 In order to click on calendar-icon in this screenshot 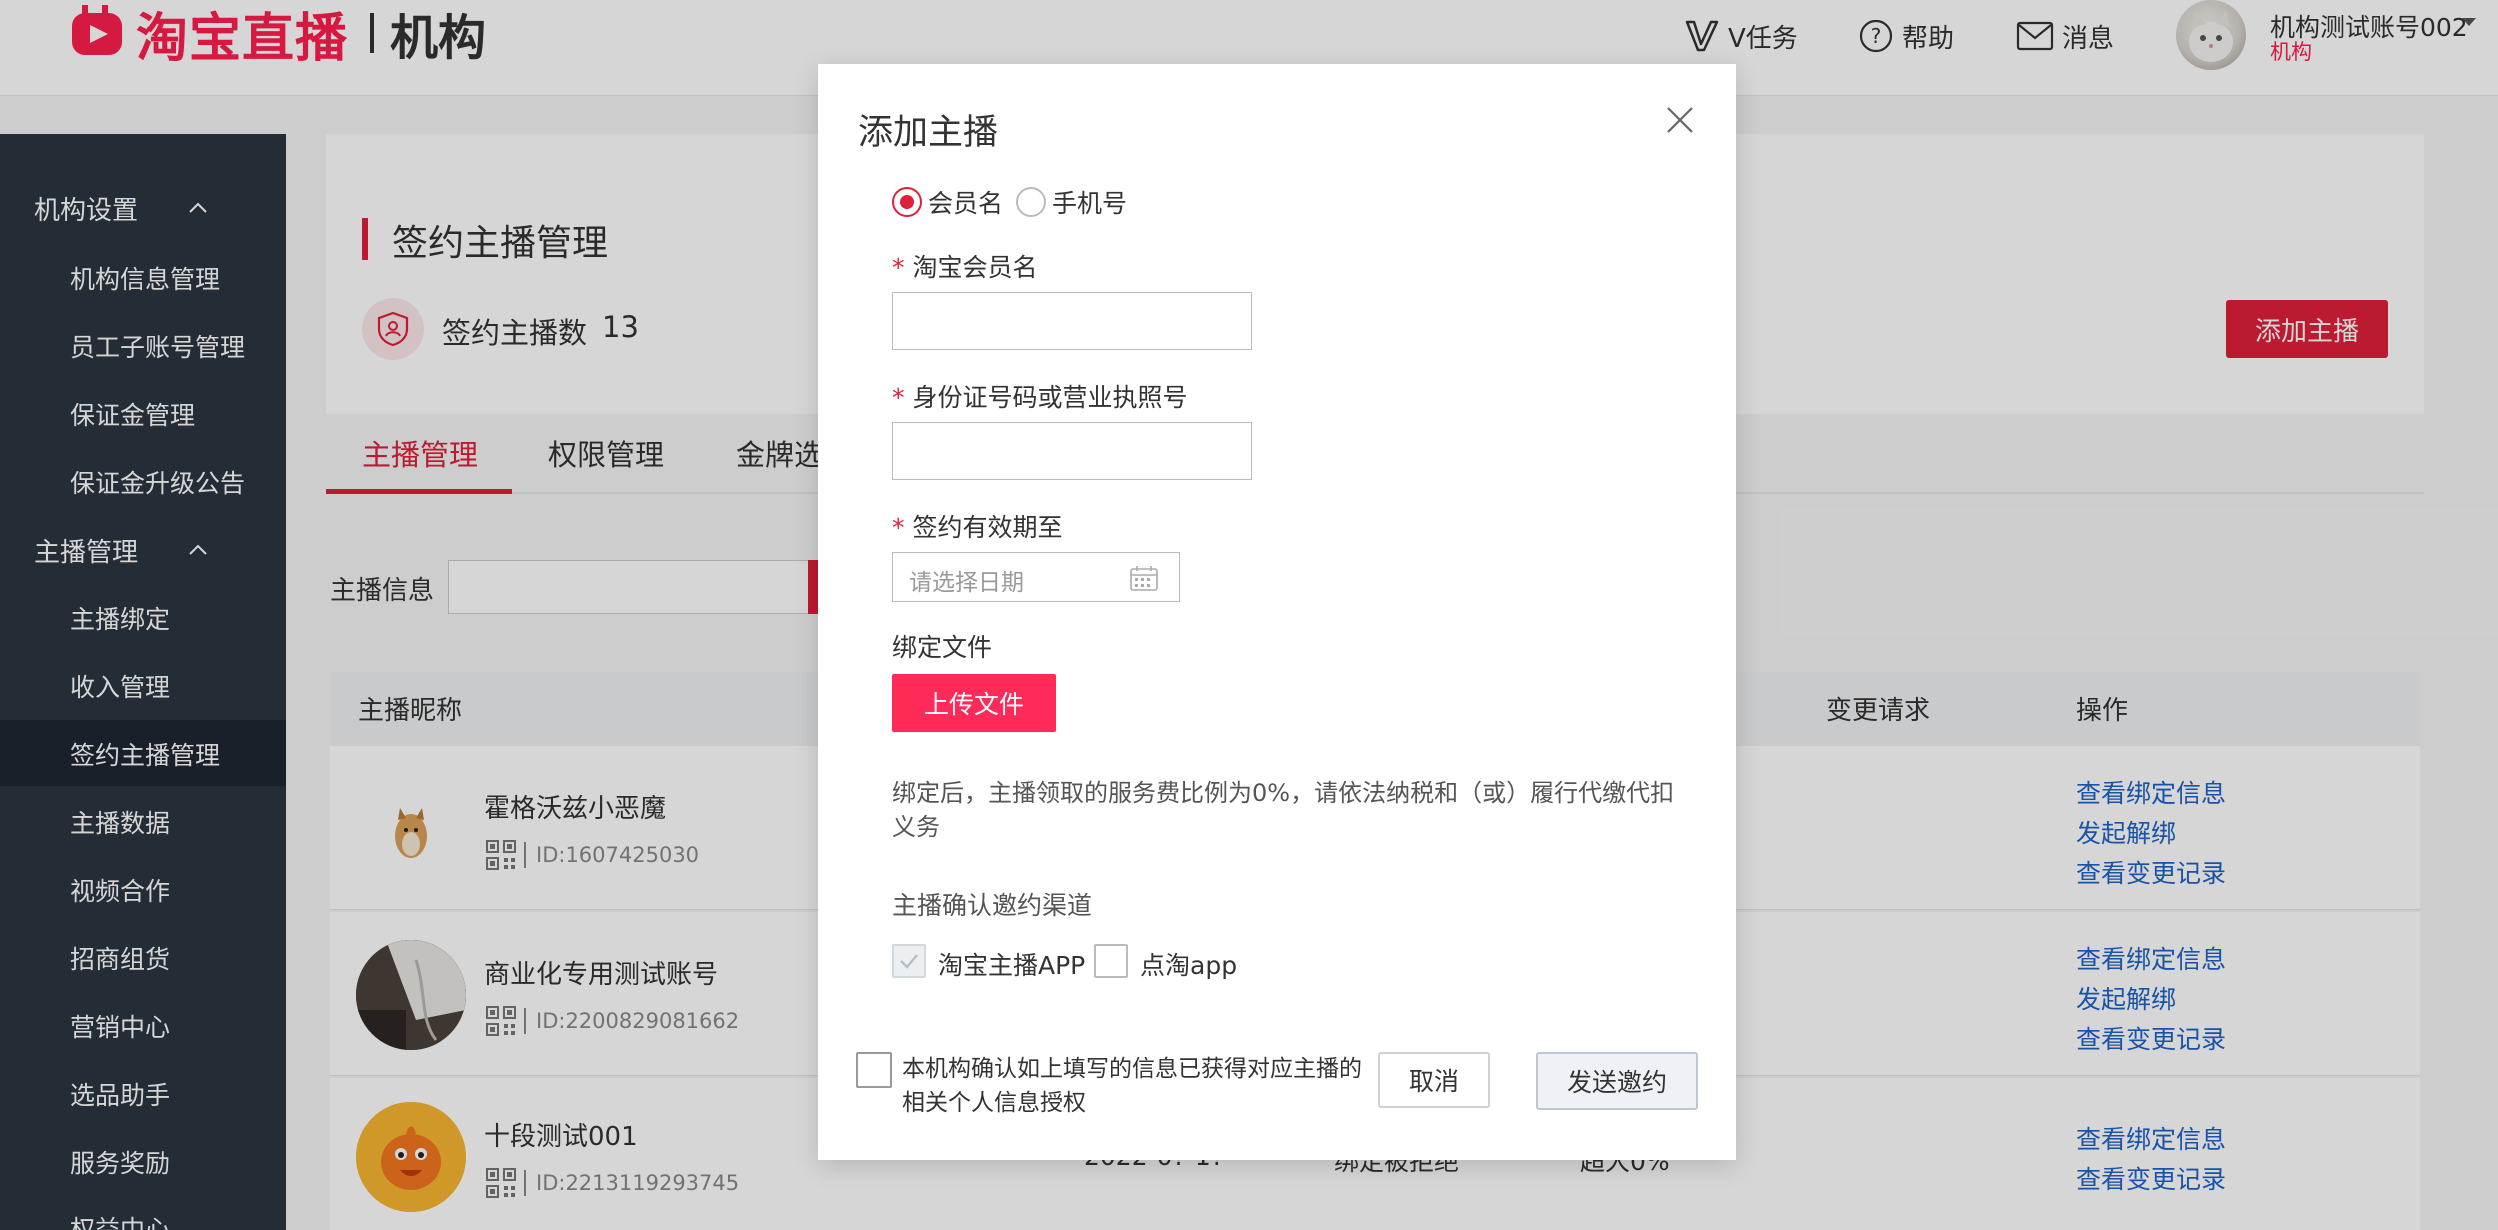, I will do `click(1144, 578)`.